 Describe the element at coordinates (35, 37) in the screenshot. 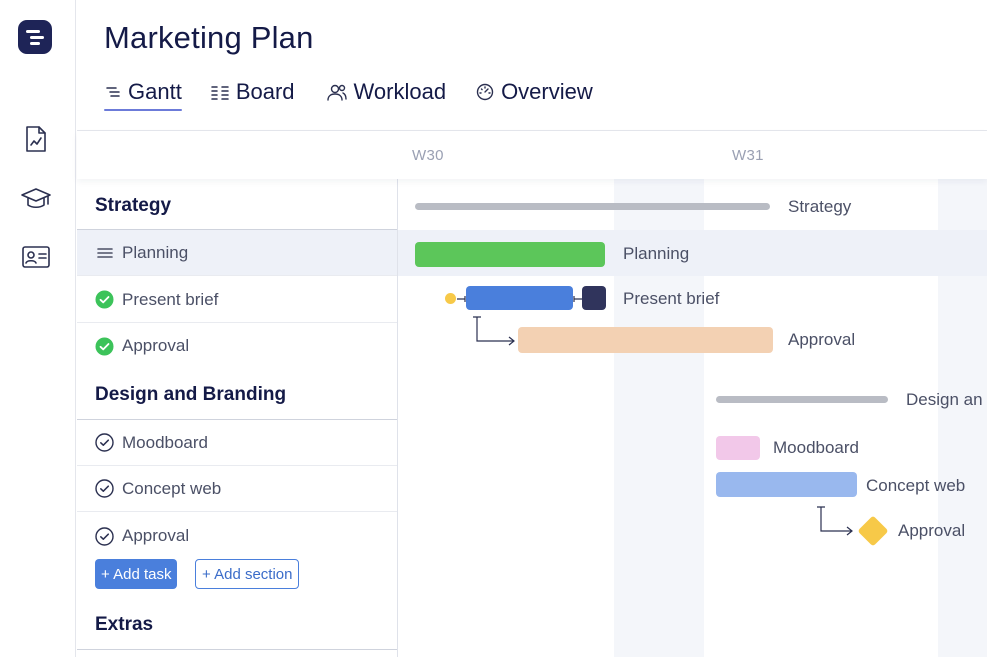

I see `app-logo` at that location.